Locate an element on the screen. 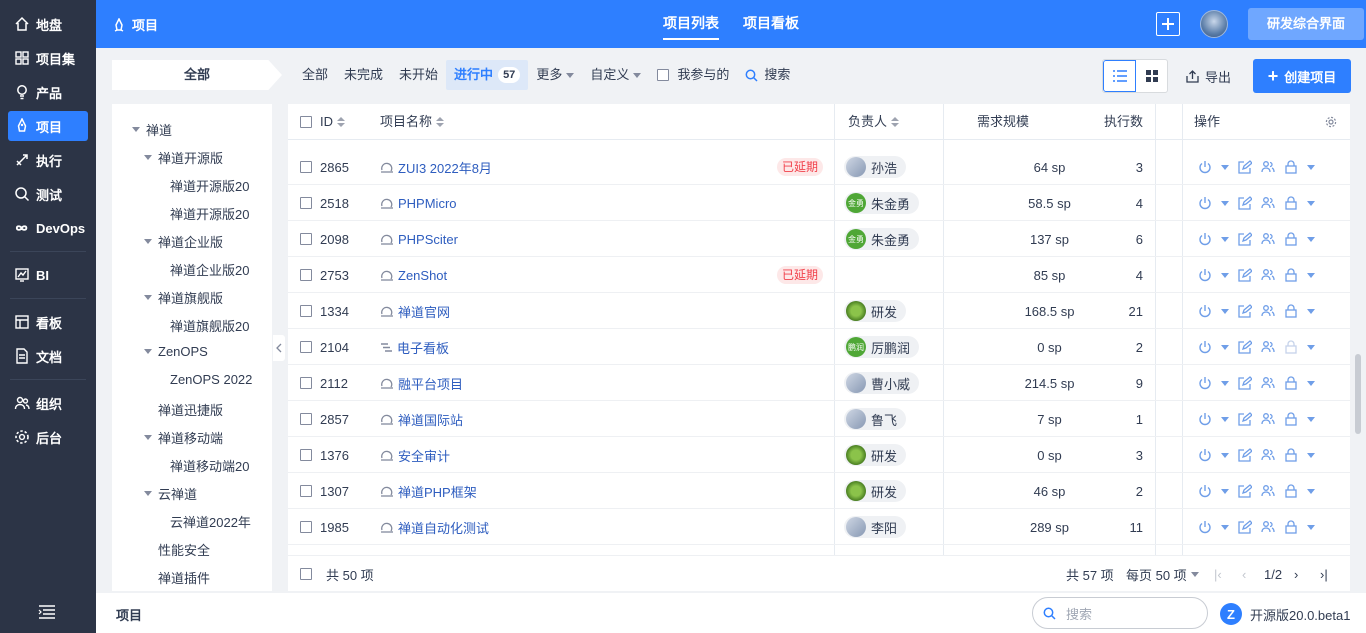 Image resolution: width=1366 pixels, height=633 pixels. table-row: 1376 安全审计 研发 0 sp 3 is located at coordinates (819, 455).